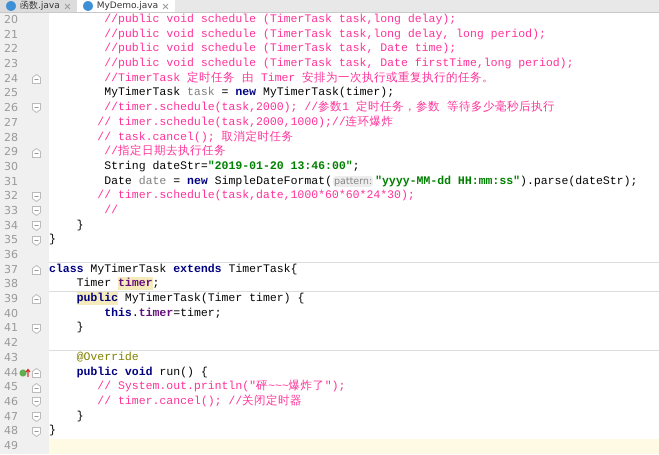 This screenshot has width=659, height=455. I want to click on line-number: 30, so click(10, 167).